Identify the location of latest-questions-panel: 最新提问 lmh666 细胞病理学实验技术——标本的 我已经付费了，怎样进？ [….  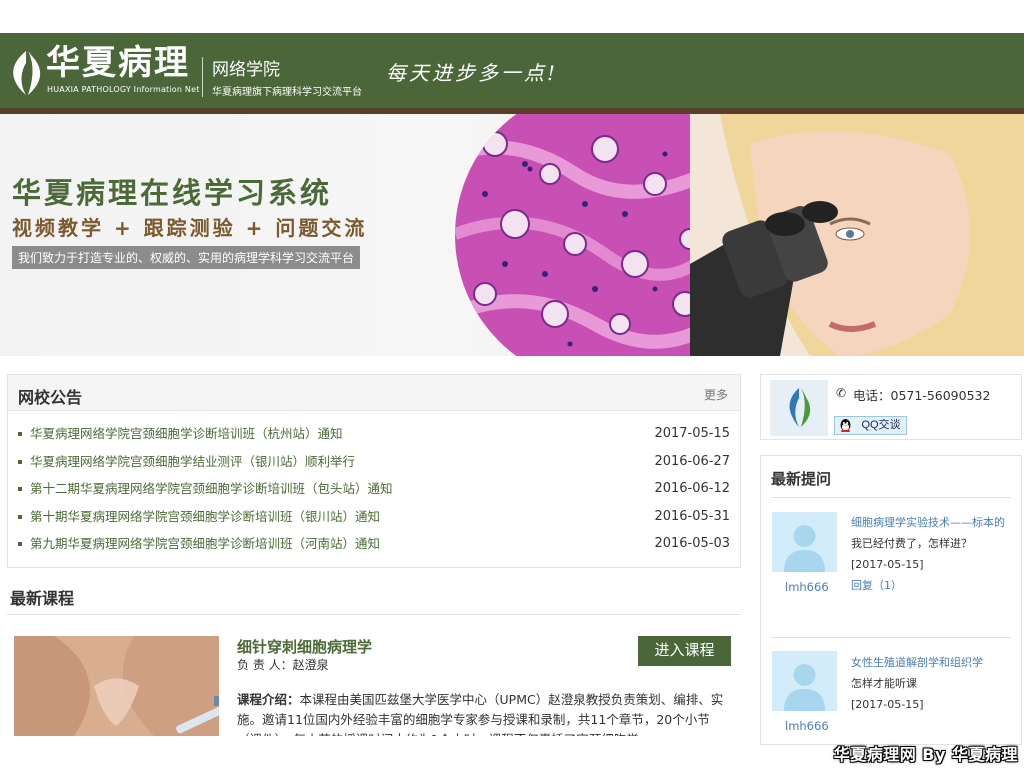
(891, 600).